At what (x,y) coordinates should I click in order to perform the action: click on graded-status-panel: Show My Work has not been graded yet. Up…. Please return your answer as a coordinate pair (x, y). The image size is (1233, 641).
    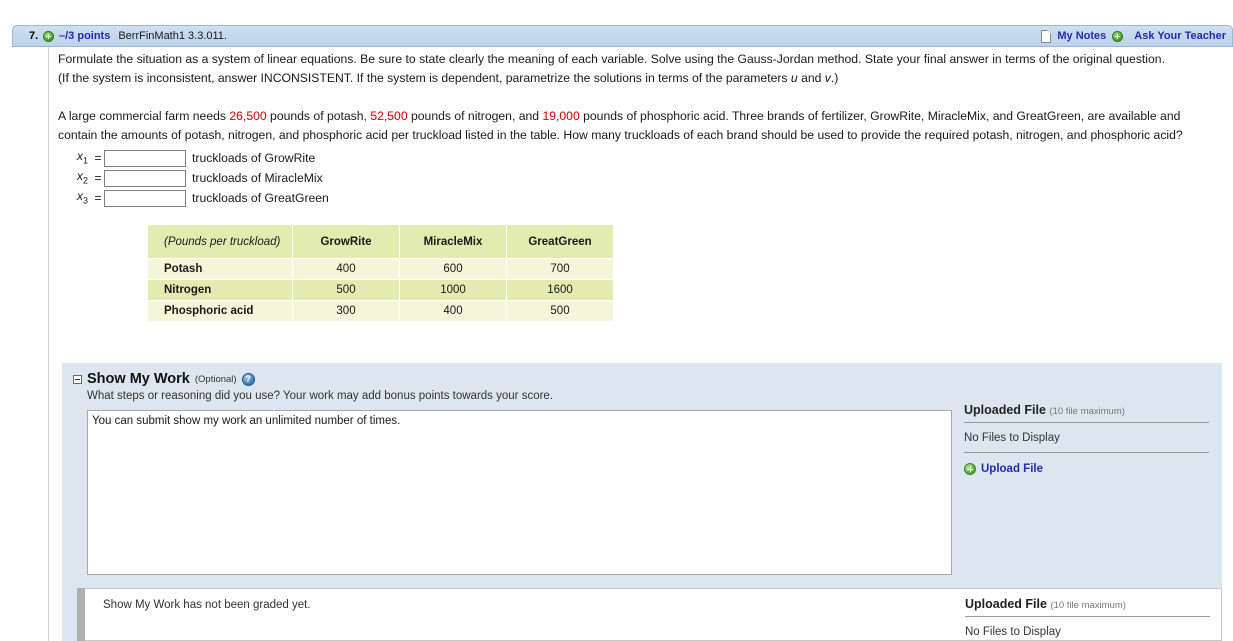
    Looking at the image, I should click on (653, 614).